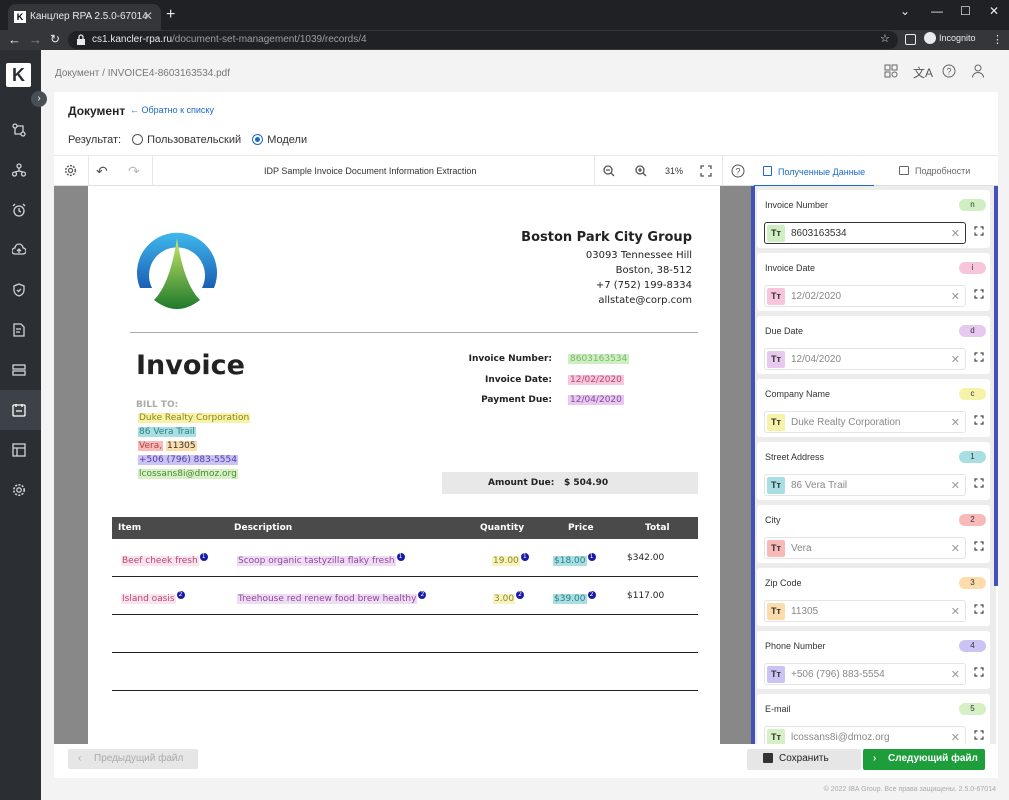 This screenshot has height=800, width=1009. I want to click on invoice-date-value: 12/02/2020, so click(596, 380).